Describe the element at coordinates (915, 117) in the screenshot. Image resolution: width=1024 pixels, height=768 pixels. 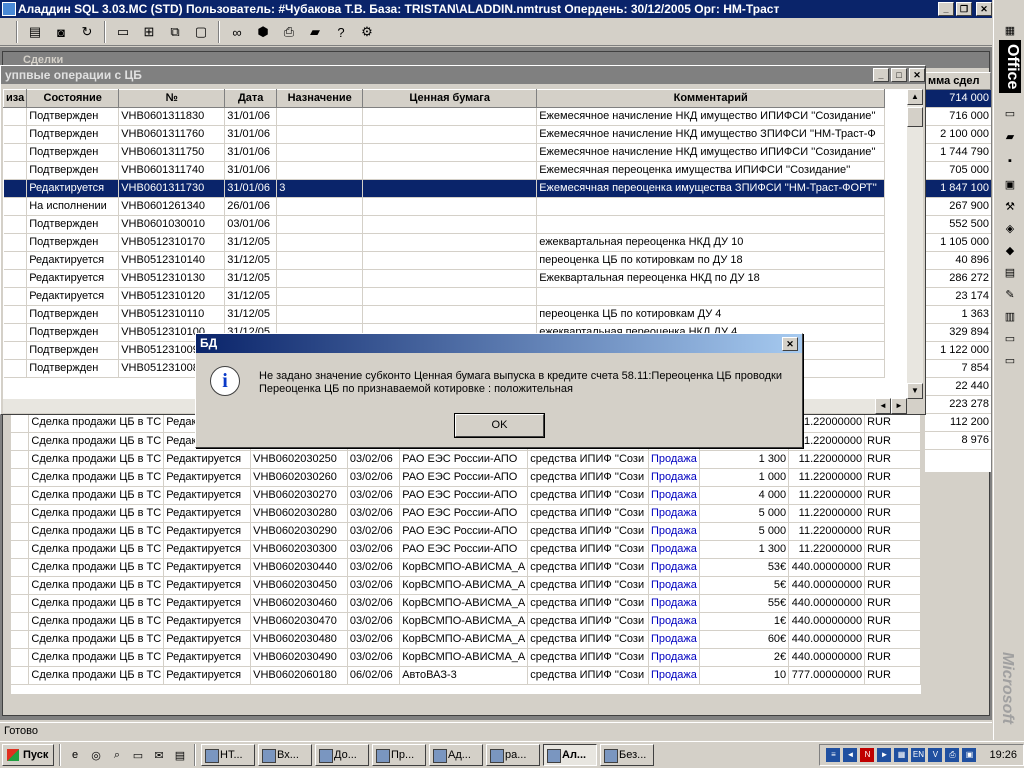
I see `scroll-thumb` at that location.